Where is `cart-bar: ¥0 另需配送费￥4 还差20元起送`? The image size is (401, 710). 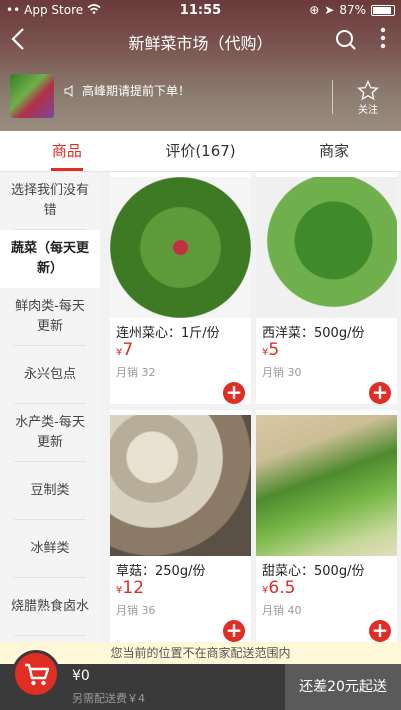 cart-bar: ¥0 另需配送费￥4 还差20元起送 is located at coordinates (200, 680).